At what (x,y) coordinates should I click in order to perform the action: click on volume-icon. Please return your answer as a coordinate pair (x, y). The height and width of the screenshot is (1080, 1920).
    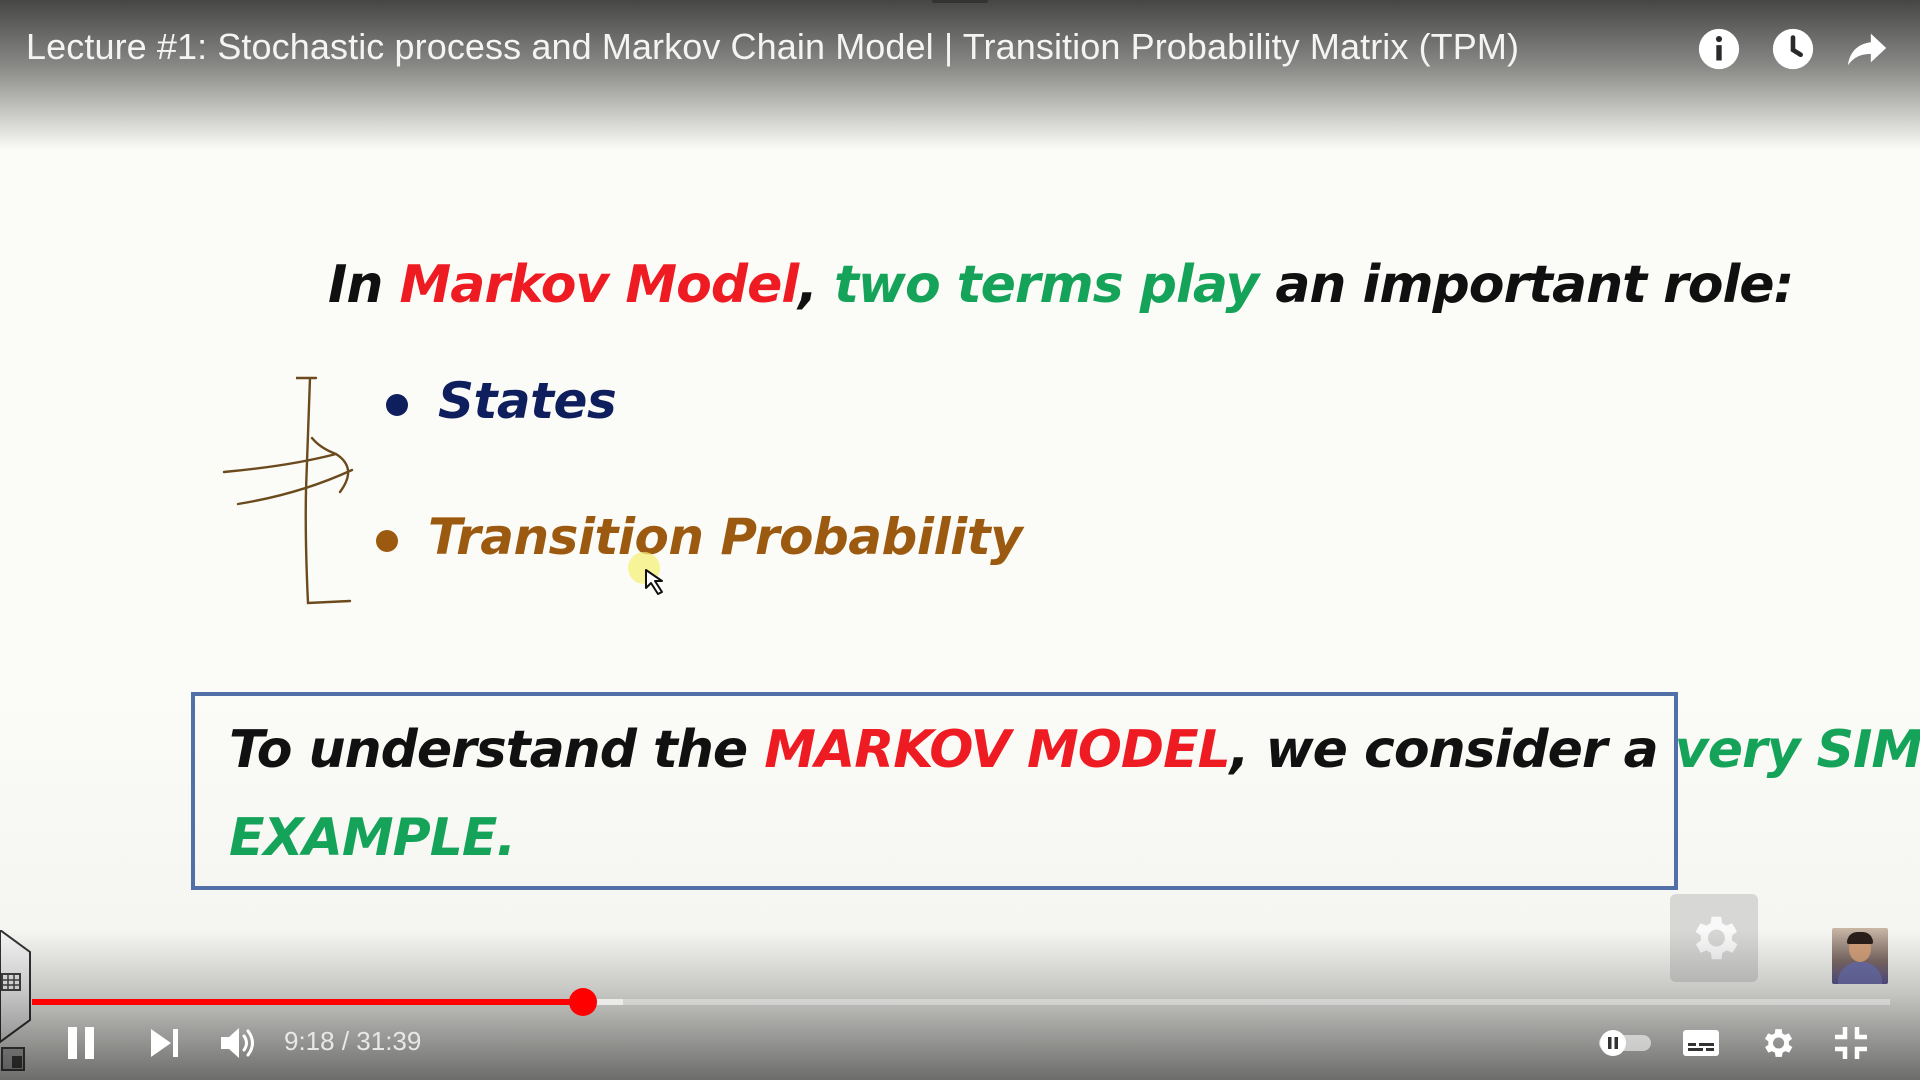
    Looking at the image, I should click on (237, 1043).